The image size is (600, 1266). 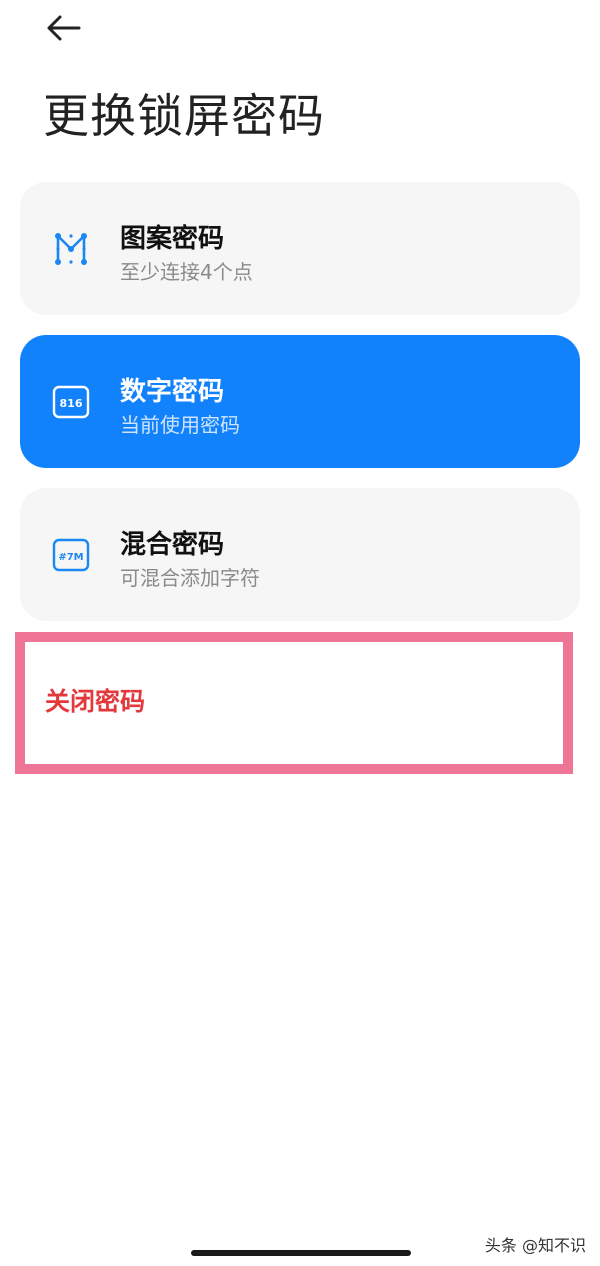 I want to click on close-password-highlight: 关闭密码, so click(x=294, y=703).